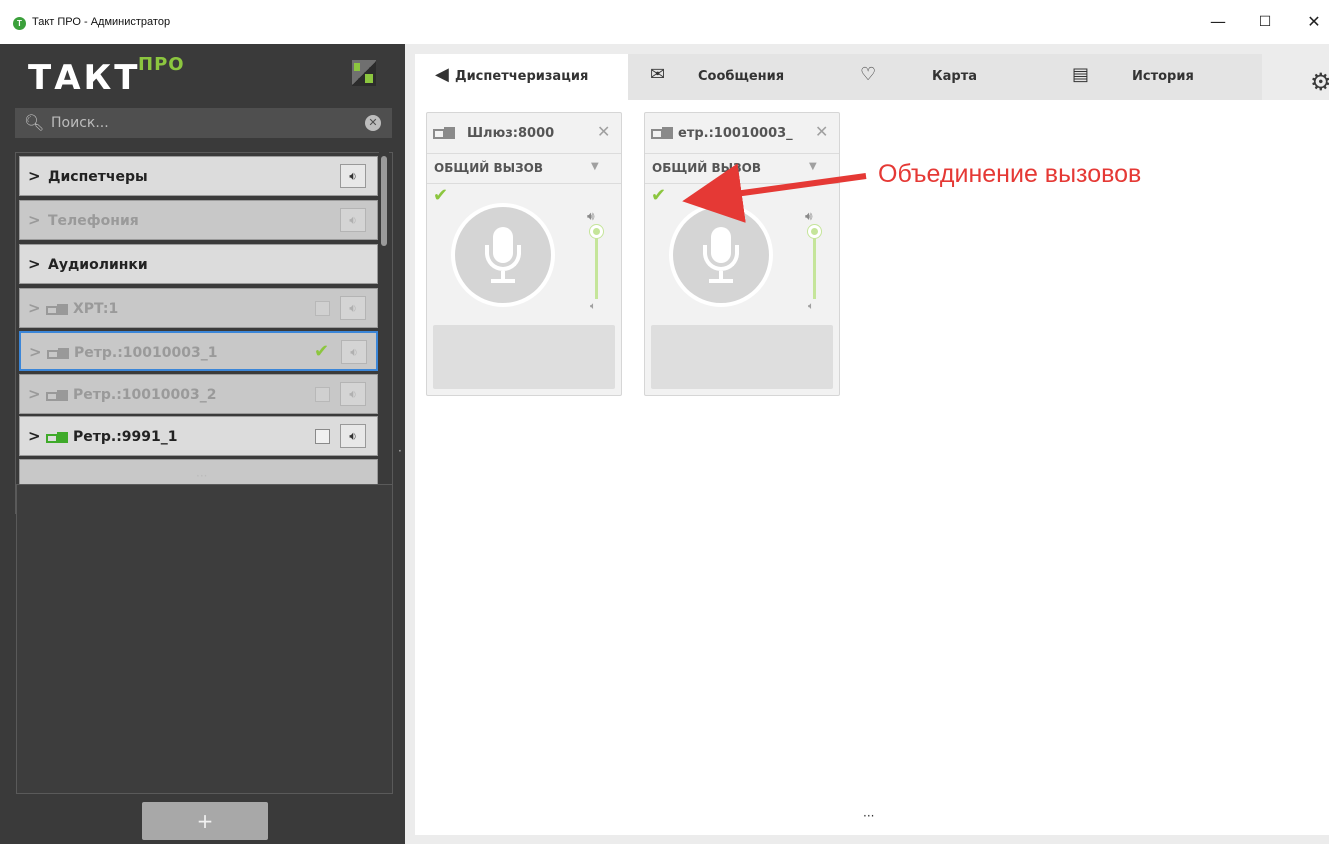 This screenshot has height=844, width=1329. I want to click on tab-label: Карта, so click(955, 76).